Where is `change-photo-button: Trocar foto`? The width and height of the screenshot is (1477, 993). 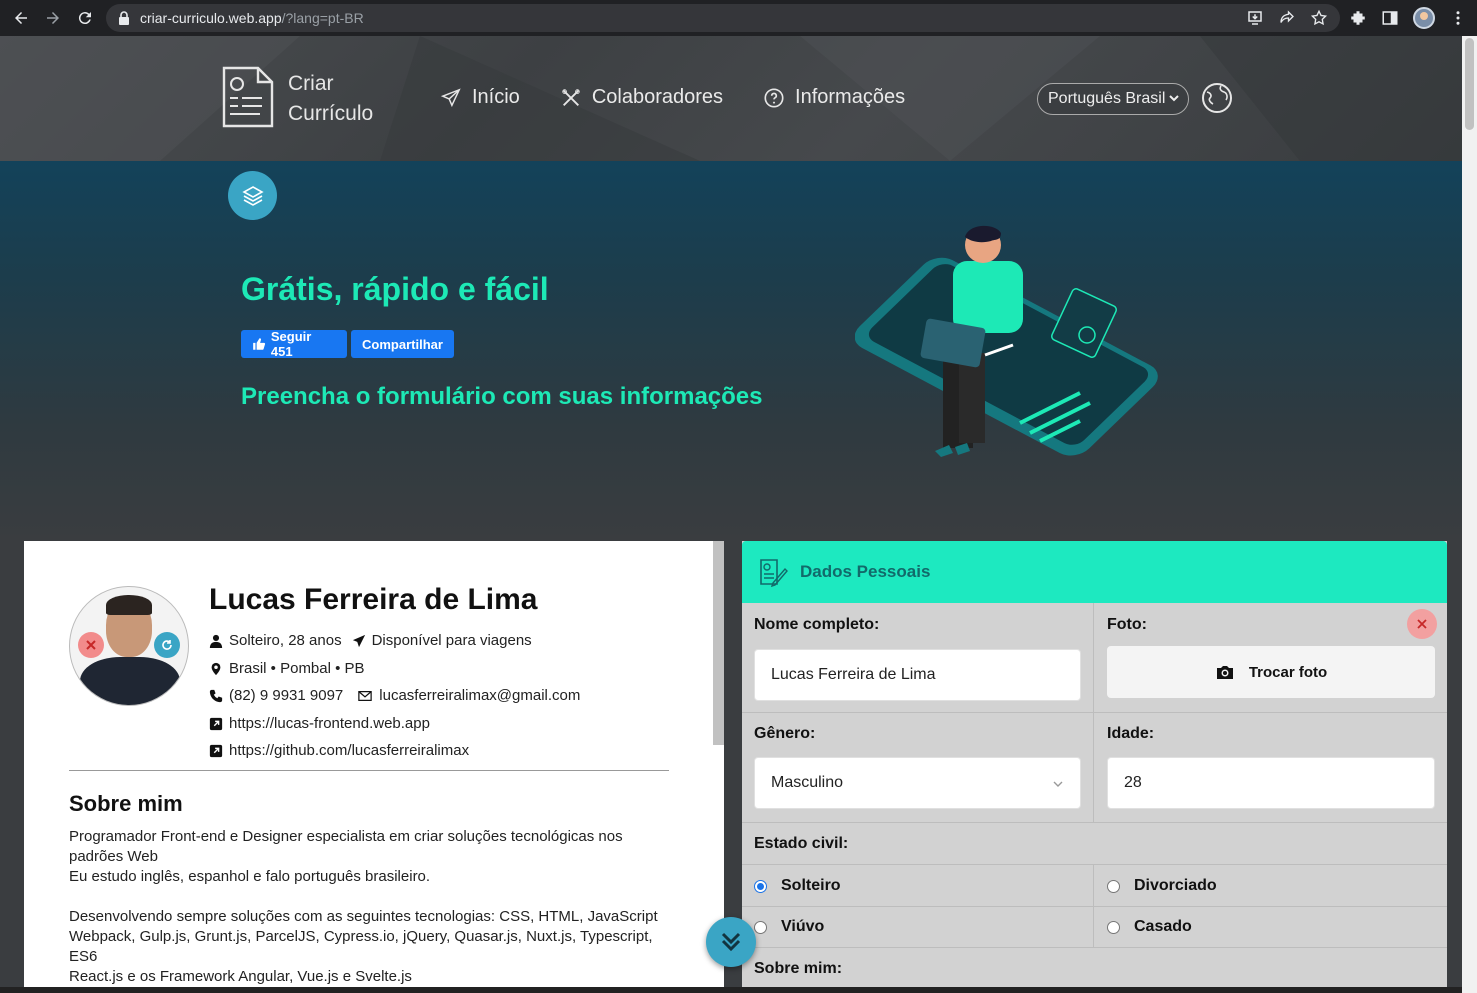
change-photo-button: Trocar foto is located at coordinates (1271, 672).